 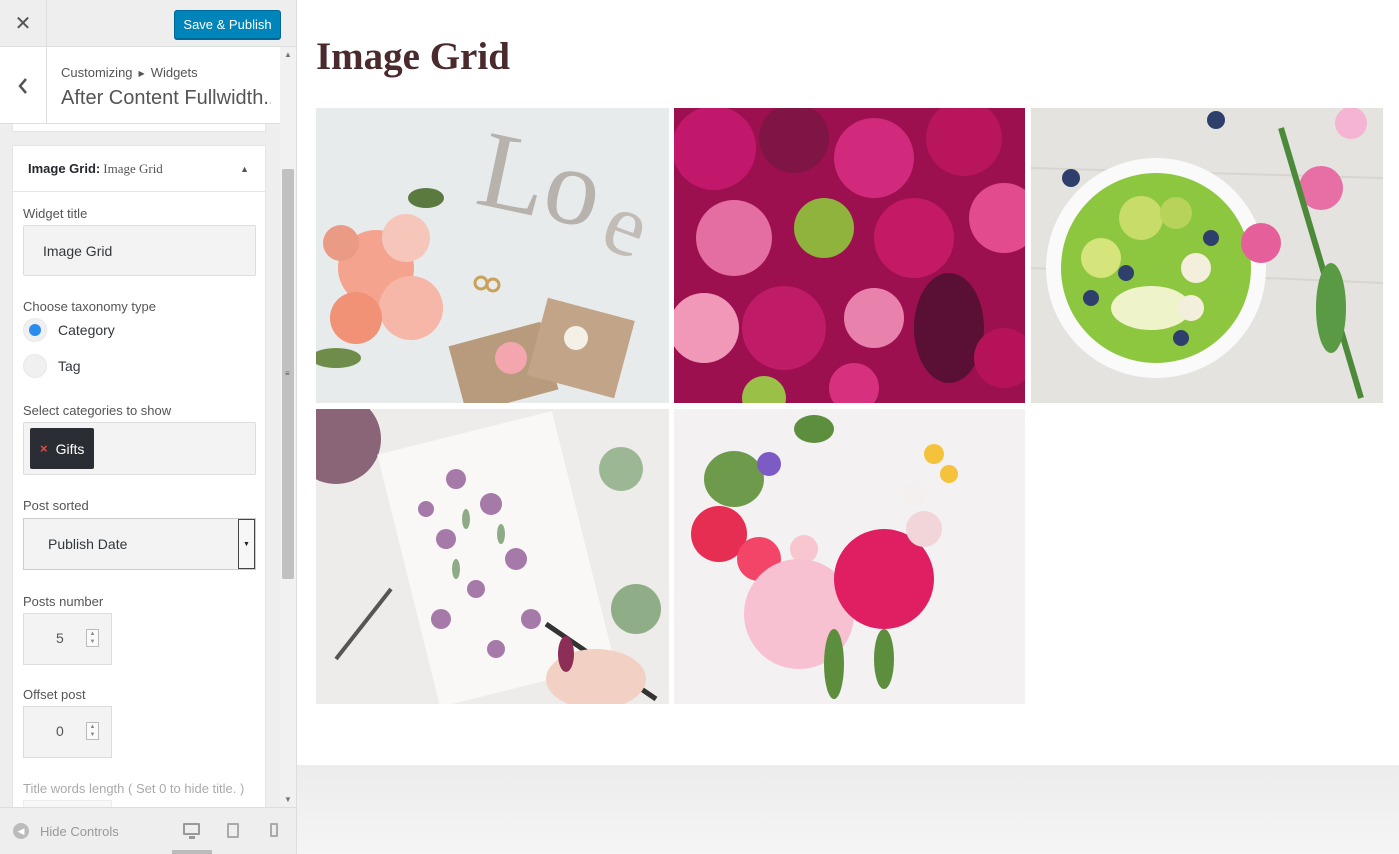 What do you see at coordinates (97, 410) in the screenshot?
I see `categories-label: Select categories to show` at bounding box center [97, 410].